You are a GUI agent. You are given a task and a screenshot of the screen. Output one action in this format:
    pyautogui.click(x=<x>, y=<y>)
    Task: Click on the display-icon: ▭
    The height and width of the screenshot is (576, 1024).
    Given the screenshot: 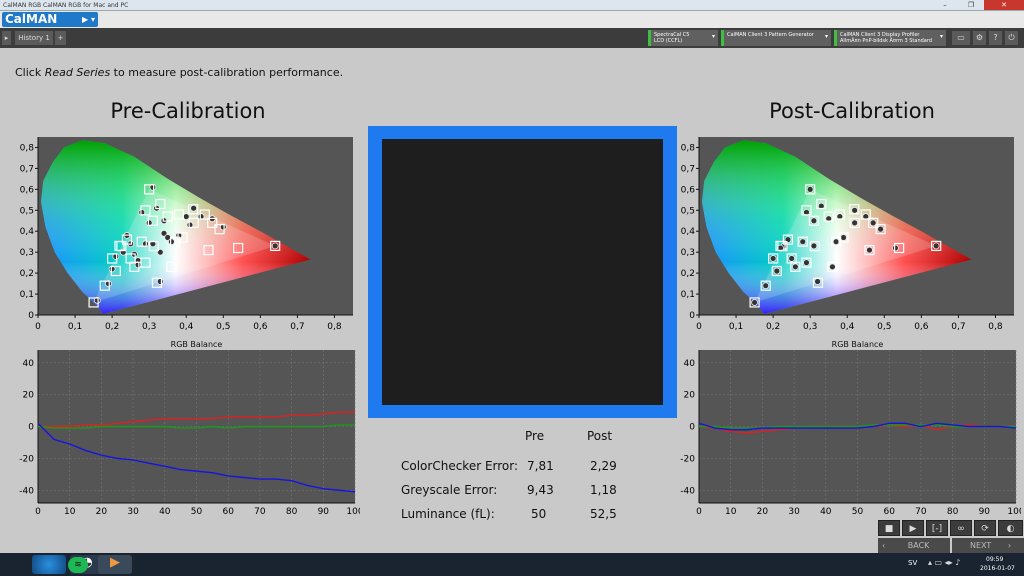 What is the action you would take?
    pyautogui.click(x=961, y=38)
    